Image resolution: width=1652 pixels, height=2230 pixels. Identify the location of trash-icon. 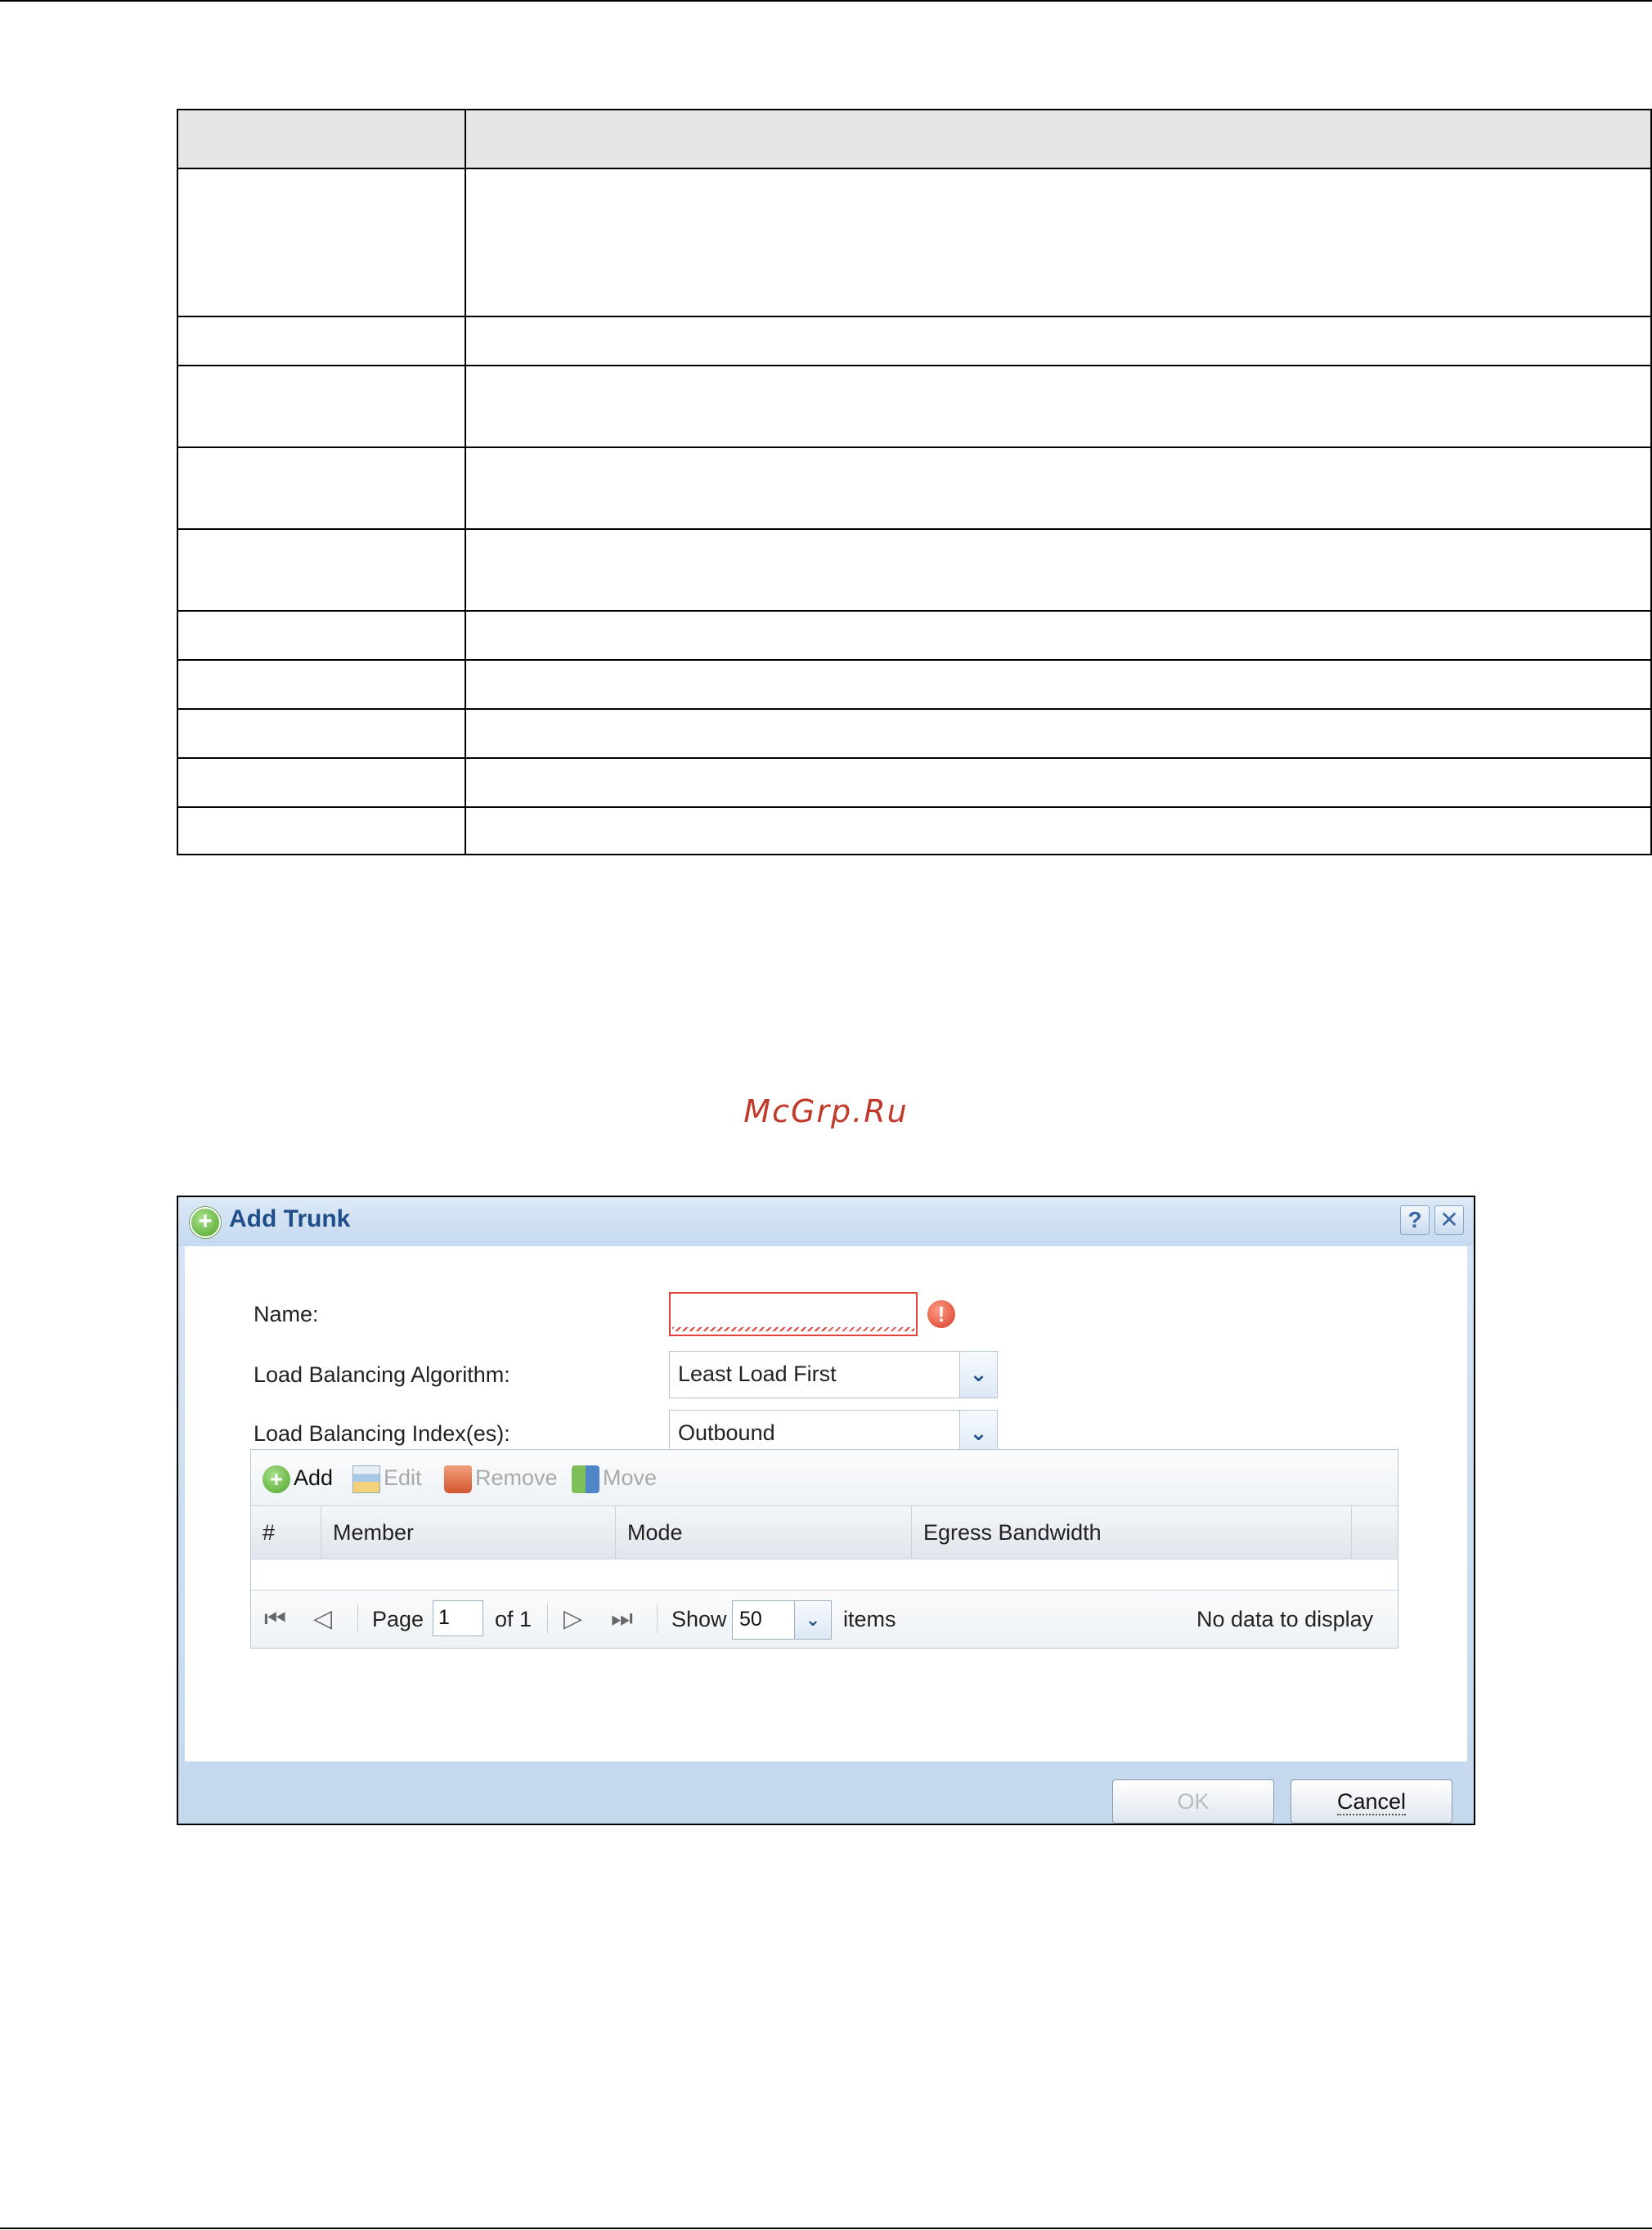
(458, 1479).